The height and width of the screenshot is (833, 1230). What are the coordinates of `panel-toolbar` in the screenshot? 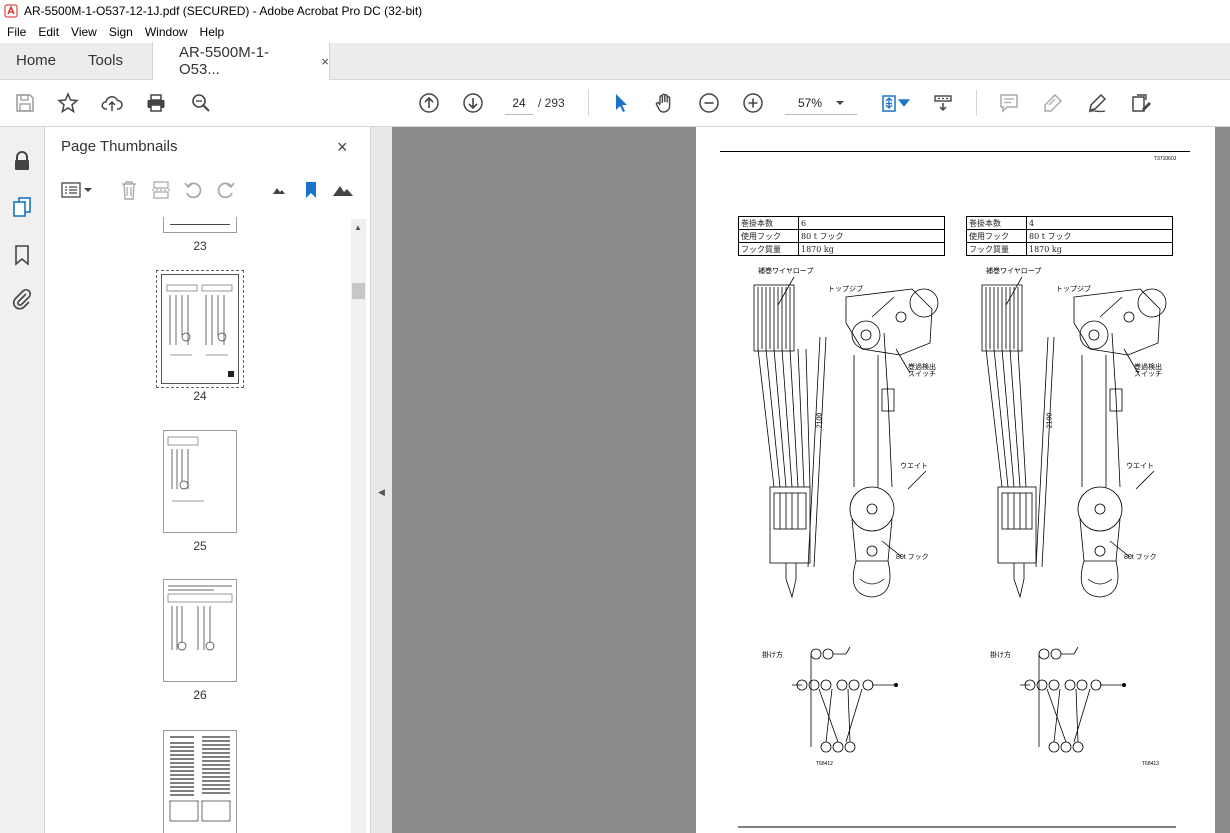 It's located at (209, 190).